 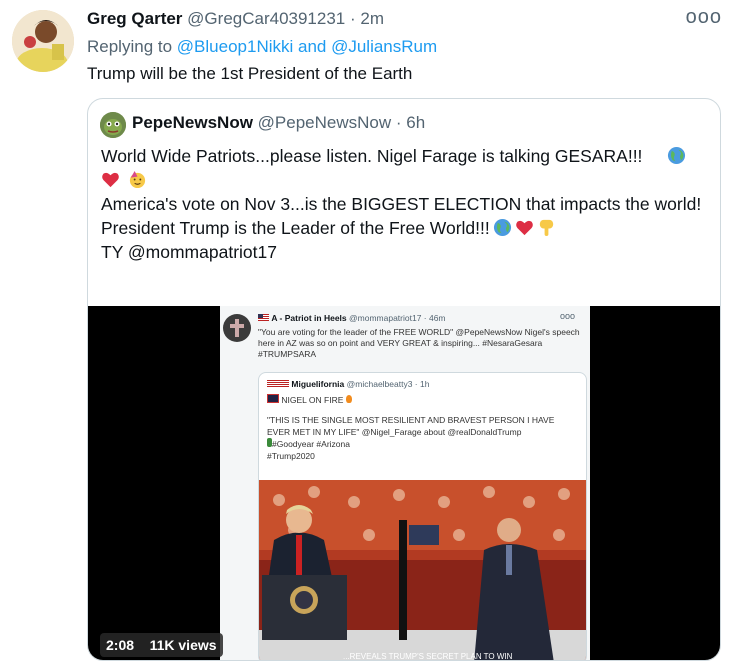 I want to click on card-line-4: #Trump2020, so click(x=291, y=456).